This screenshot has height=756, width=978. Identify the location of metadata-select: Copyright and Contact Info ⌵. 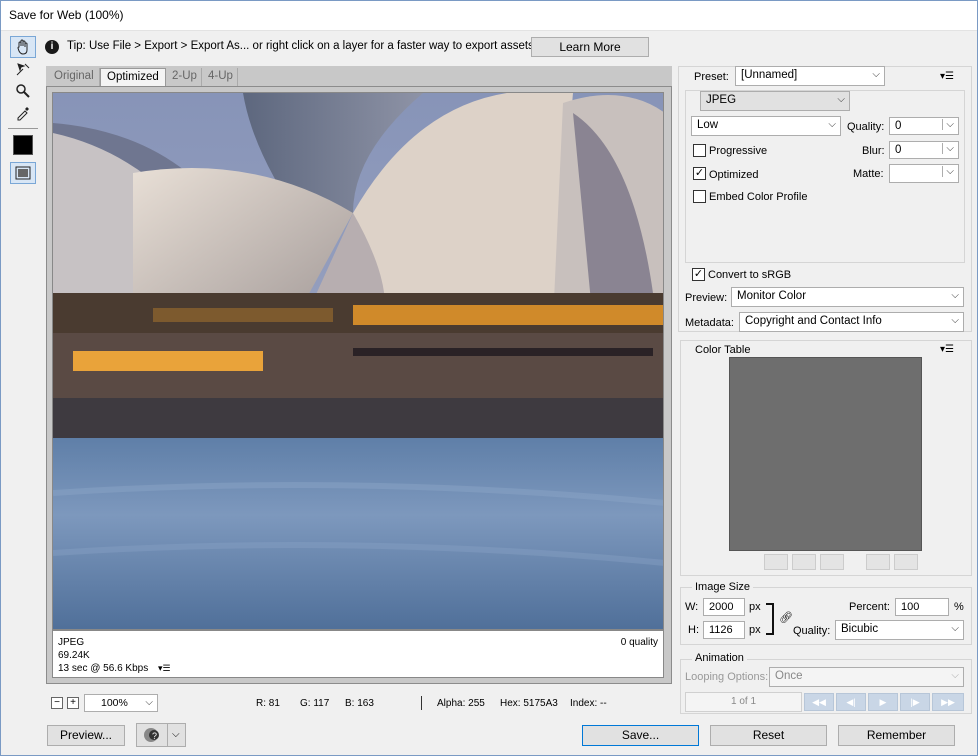
(851, 322).